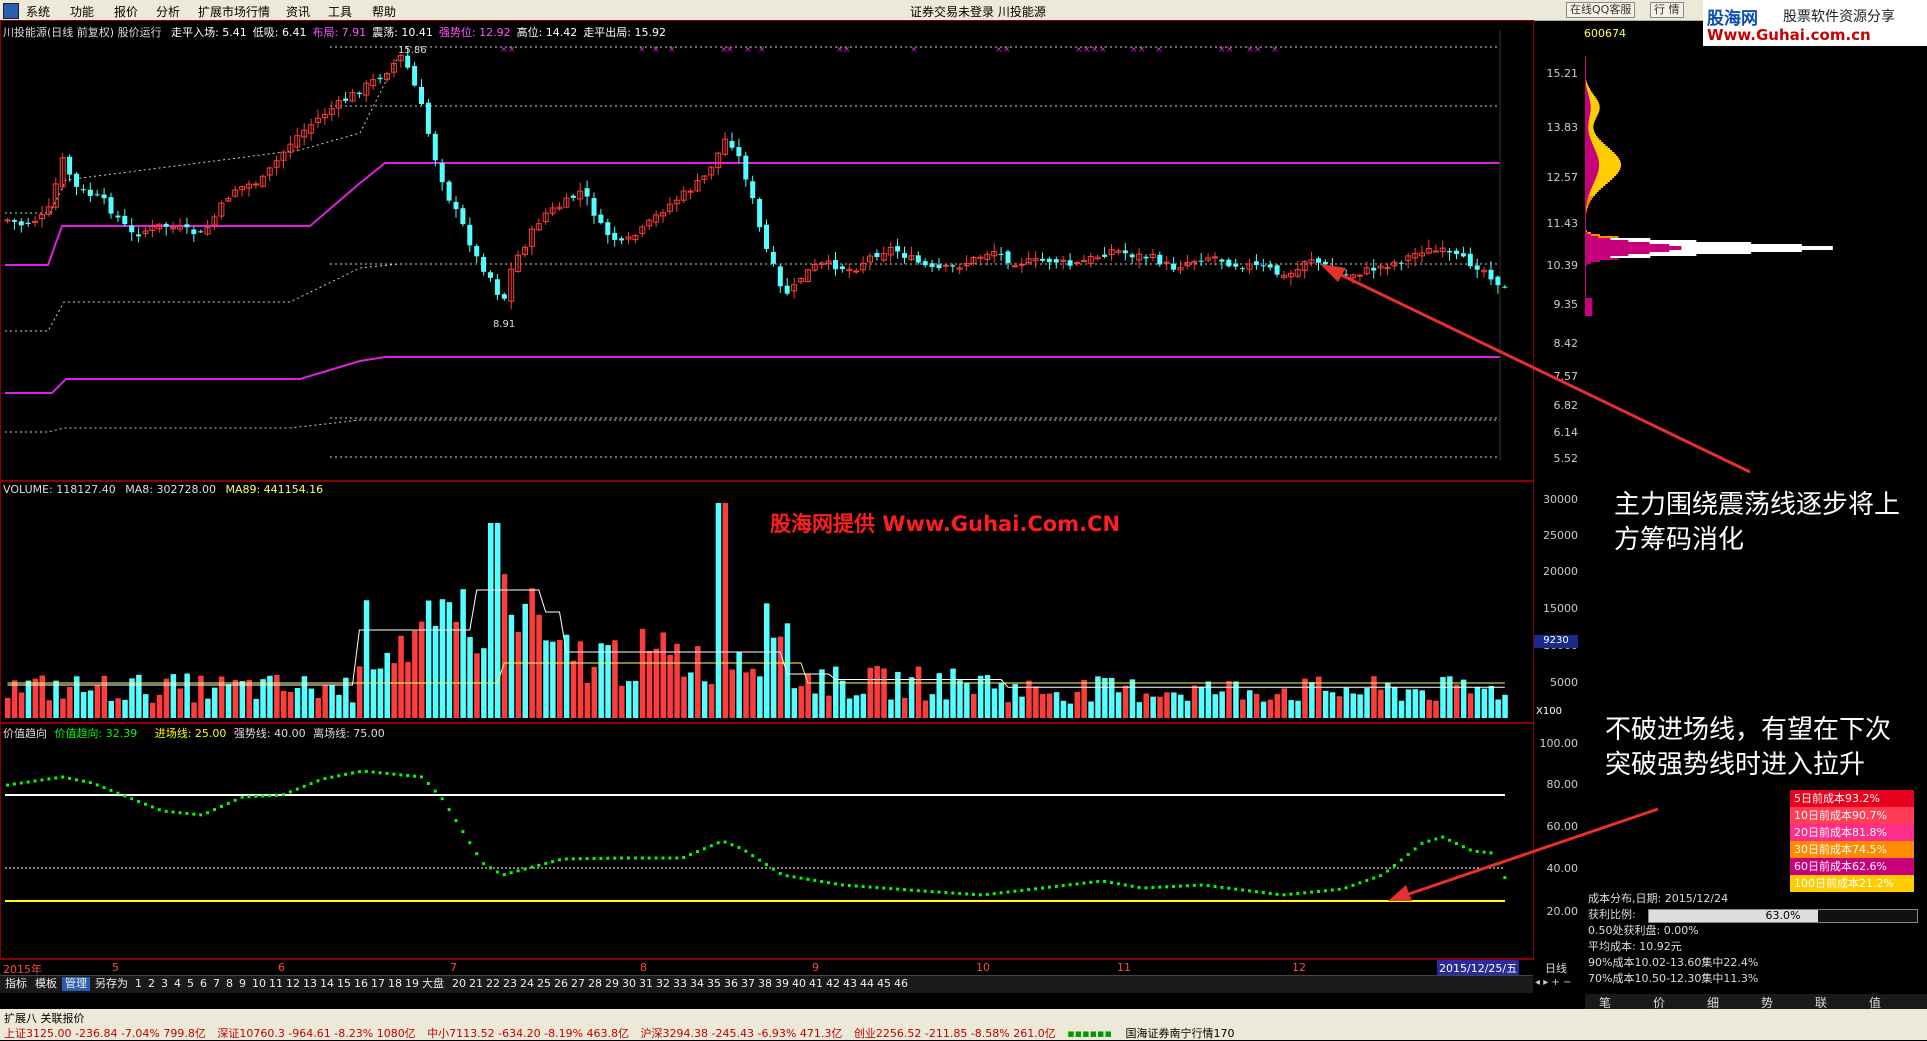 Image resolution: width=1927 pixels, height=1041 pixels. I want to click on price-axis-tick: 11.43, so click(1562, 223).